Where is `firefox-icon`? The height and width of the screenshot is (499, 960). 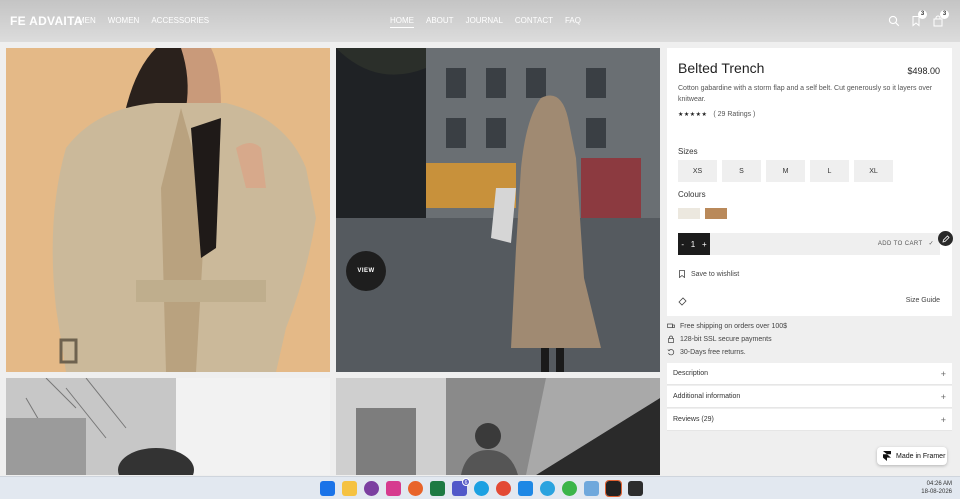 firefox-icon is located at coordinates (415, 488).